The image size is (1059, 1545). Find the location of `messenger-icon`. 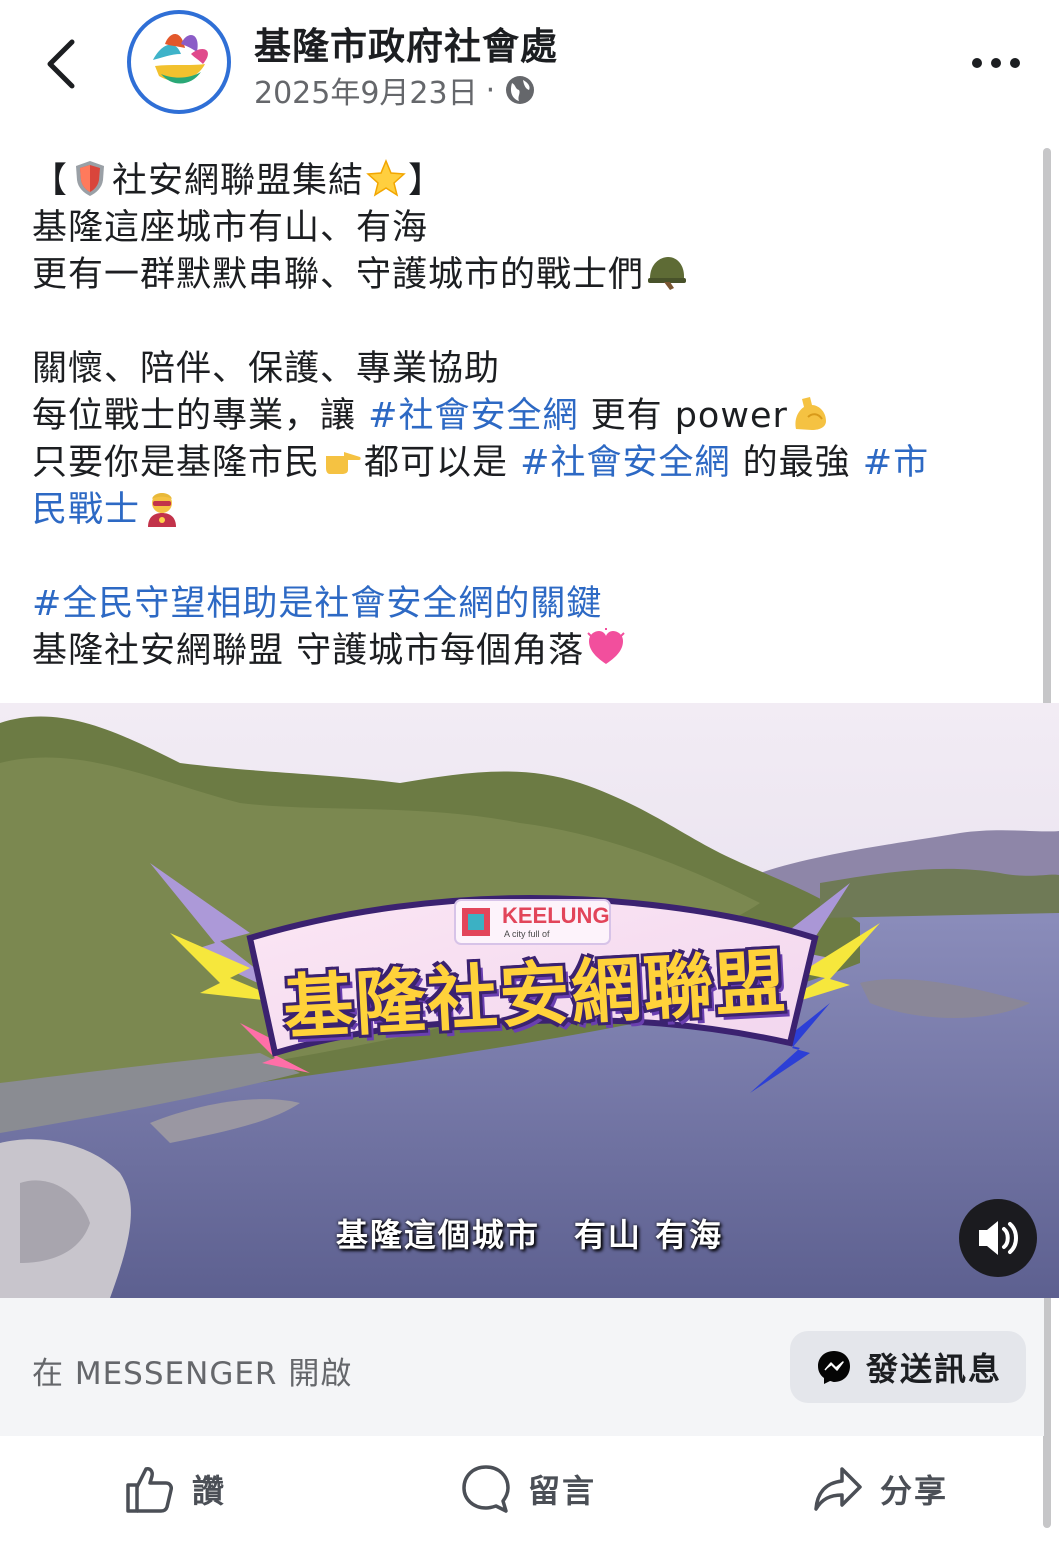

messenger-icon is located at coordinates (834, 1367).